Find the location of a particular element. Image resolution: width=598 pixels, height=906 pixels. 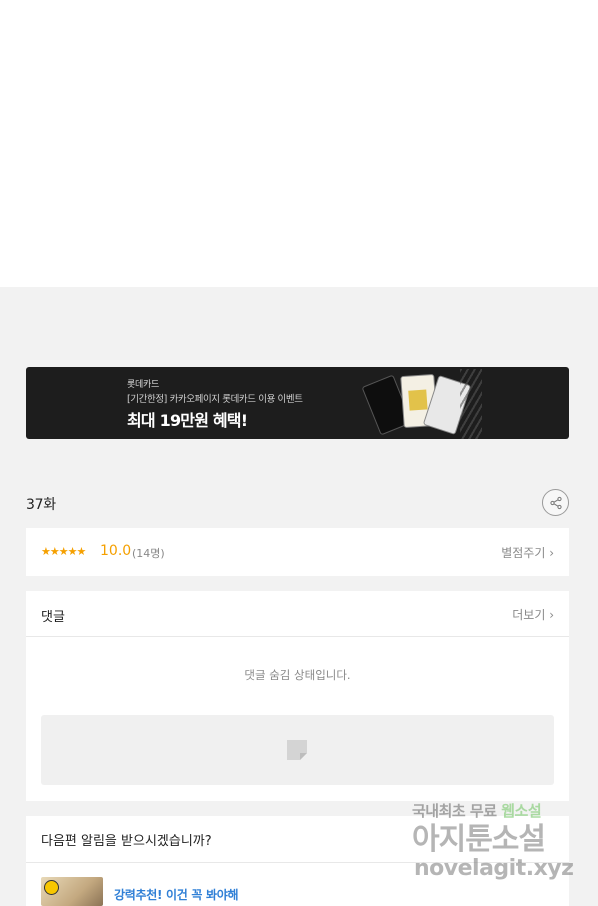

share-icon is located at coordinates (555, 502).